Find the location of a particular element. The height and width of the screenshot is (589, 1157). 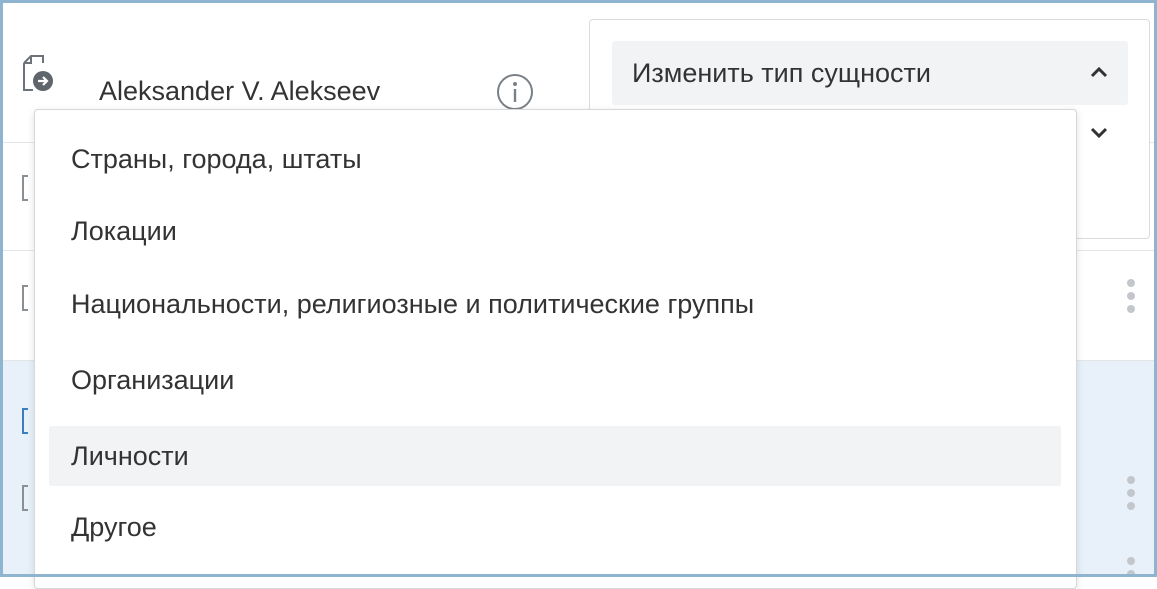

chevron-down-icon is located at coordinates (1099, 133).